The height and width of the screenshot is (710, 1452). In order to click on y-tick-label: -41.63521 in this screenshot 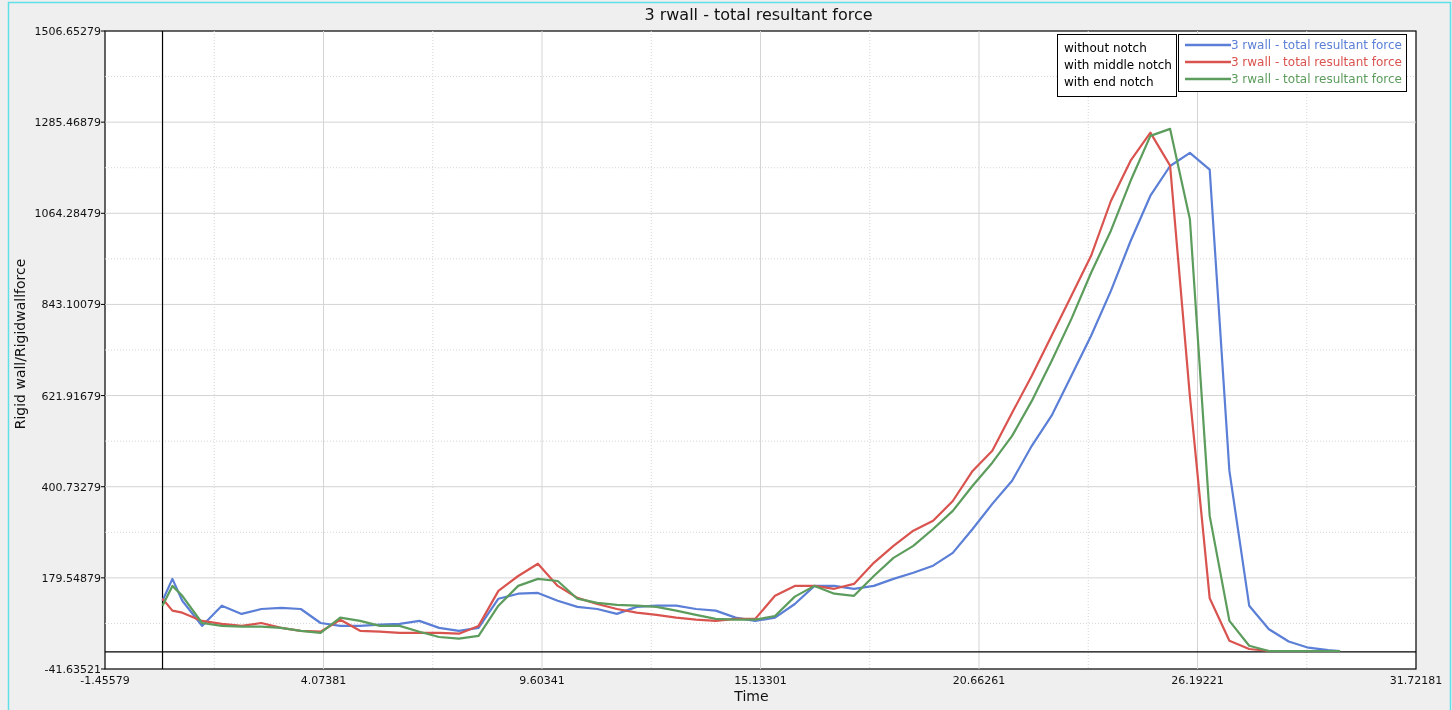, I will do `click(72, 669)`.